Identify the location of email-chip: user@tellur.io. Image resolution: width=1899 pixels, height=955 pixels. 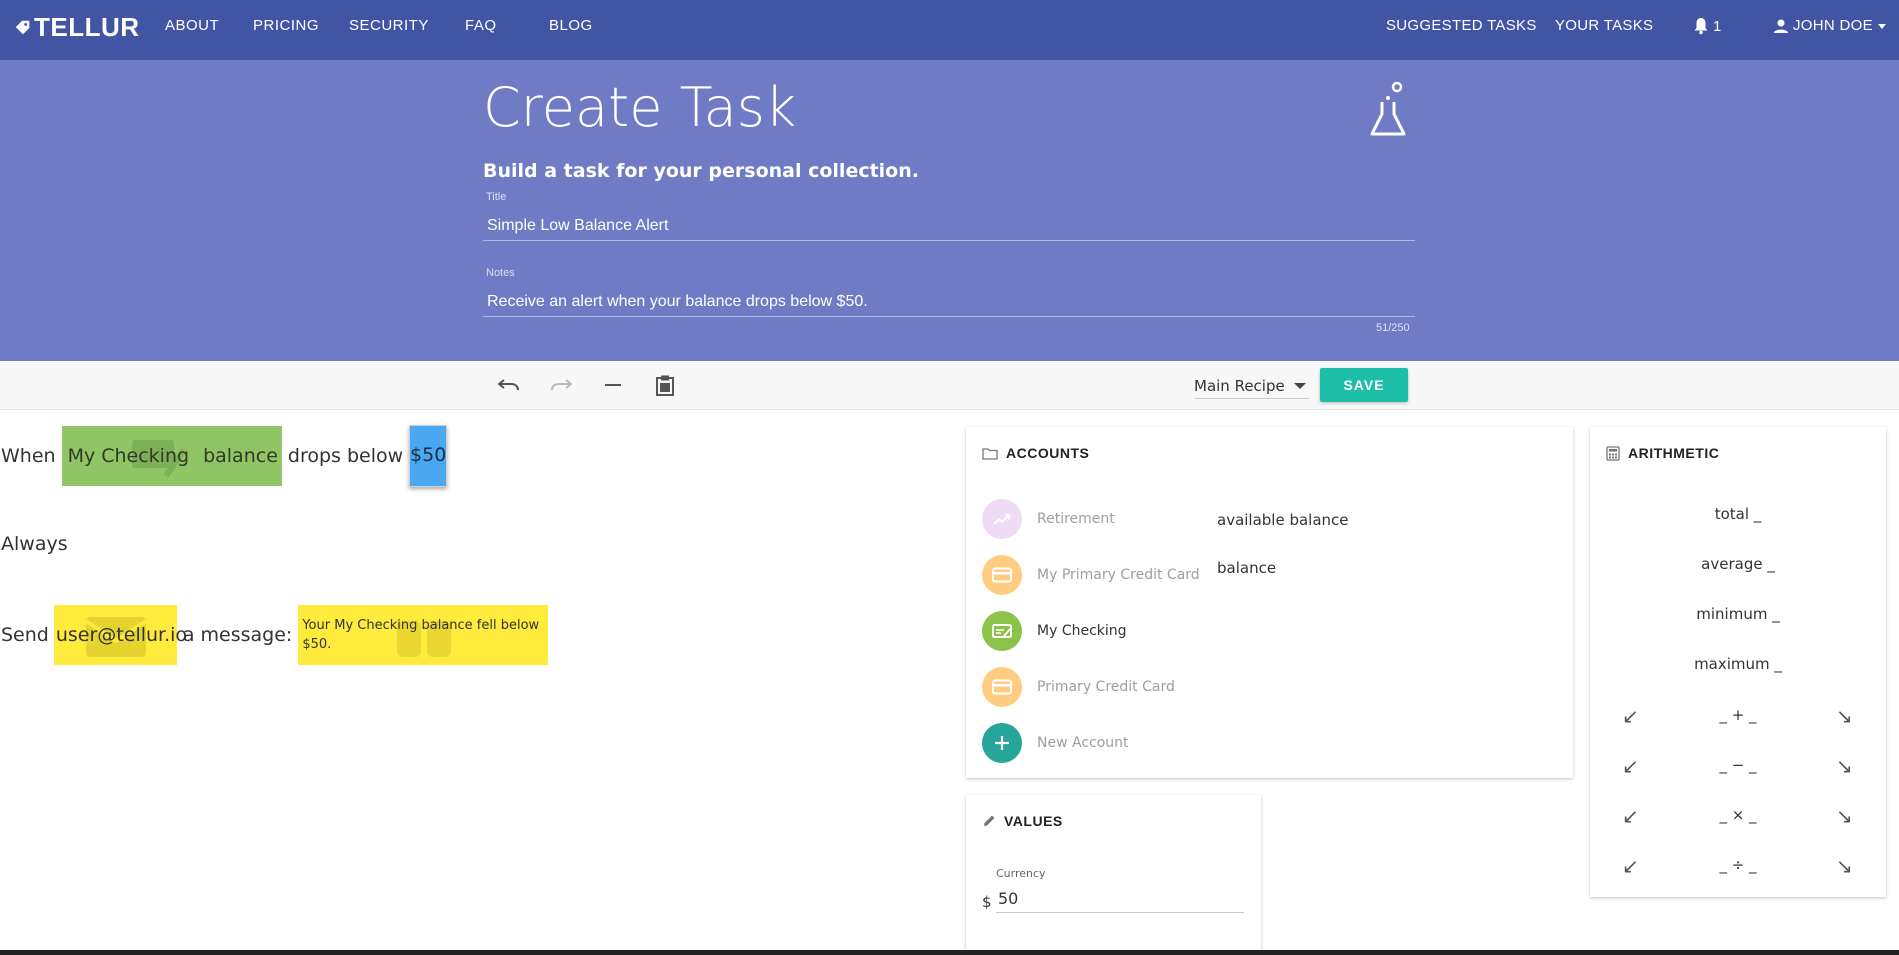
(120, 635).